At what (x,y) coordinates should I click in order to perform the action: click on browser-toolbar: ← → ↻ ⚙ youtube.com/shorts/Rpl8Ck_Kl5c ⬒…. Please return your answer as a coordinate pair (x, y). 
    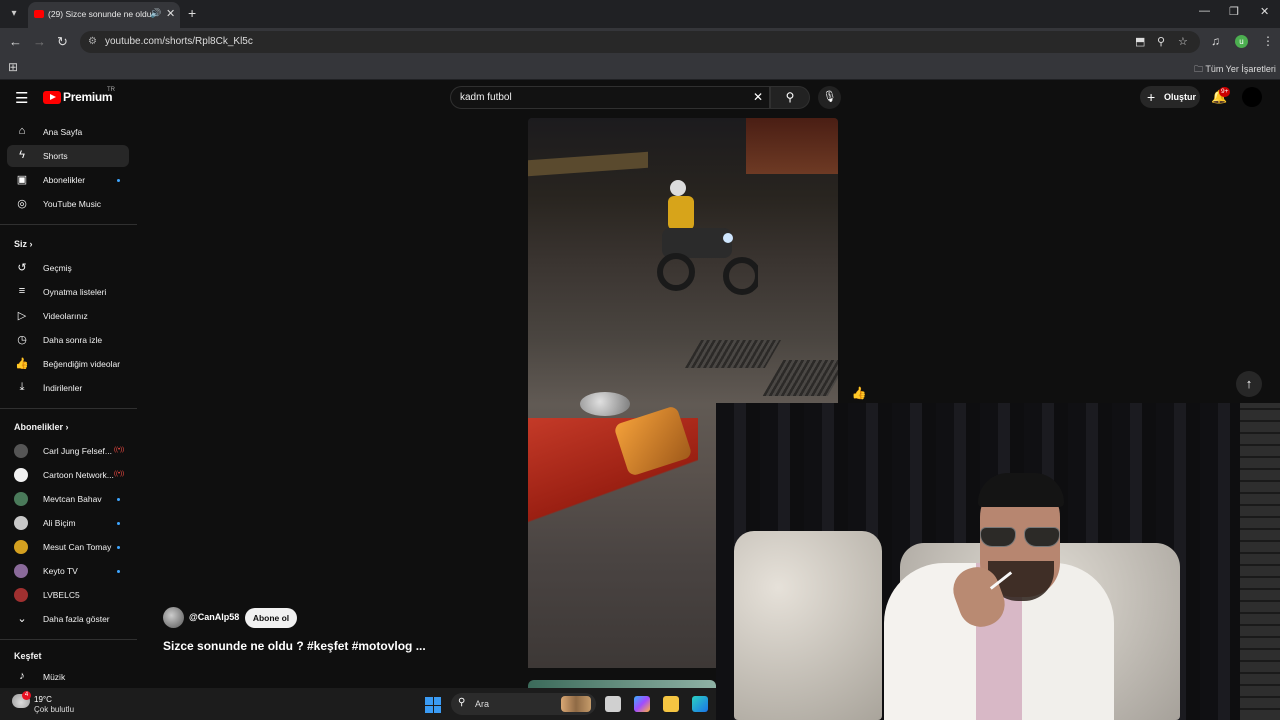
    Looking at the image, I should click on (640, 42).